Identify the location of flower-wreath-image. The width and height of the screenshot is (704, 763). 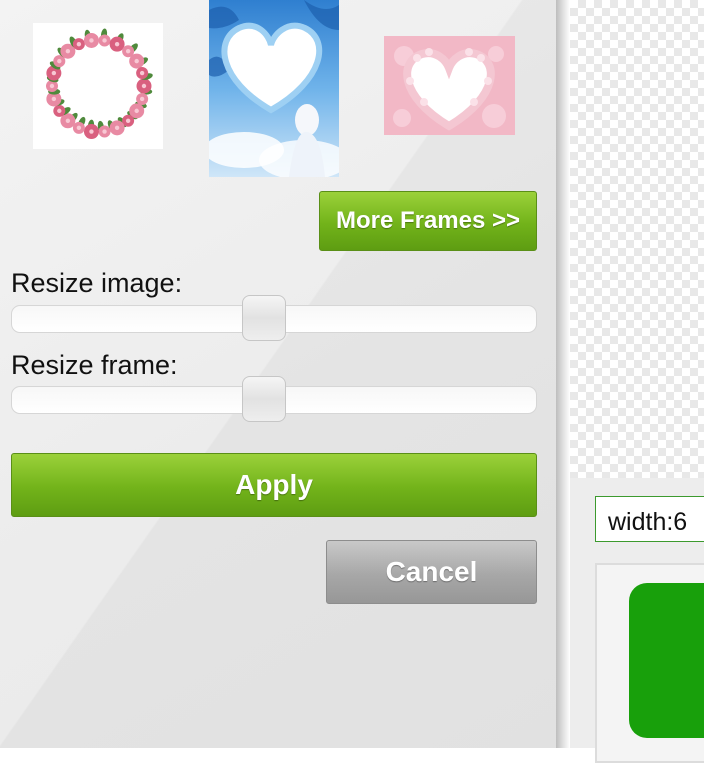
(98, 86).